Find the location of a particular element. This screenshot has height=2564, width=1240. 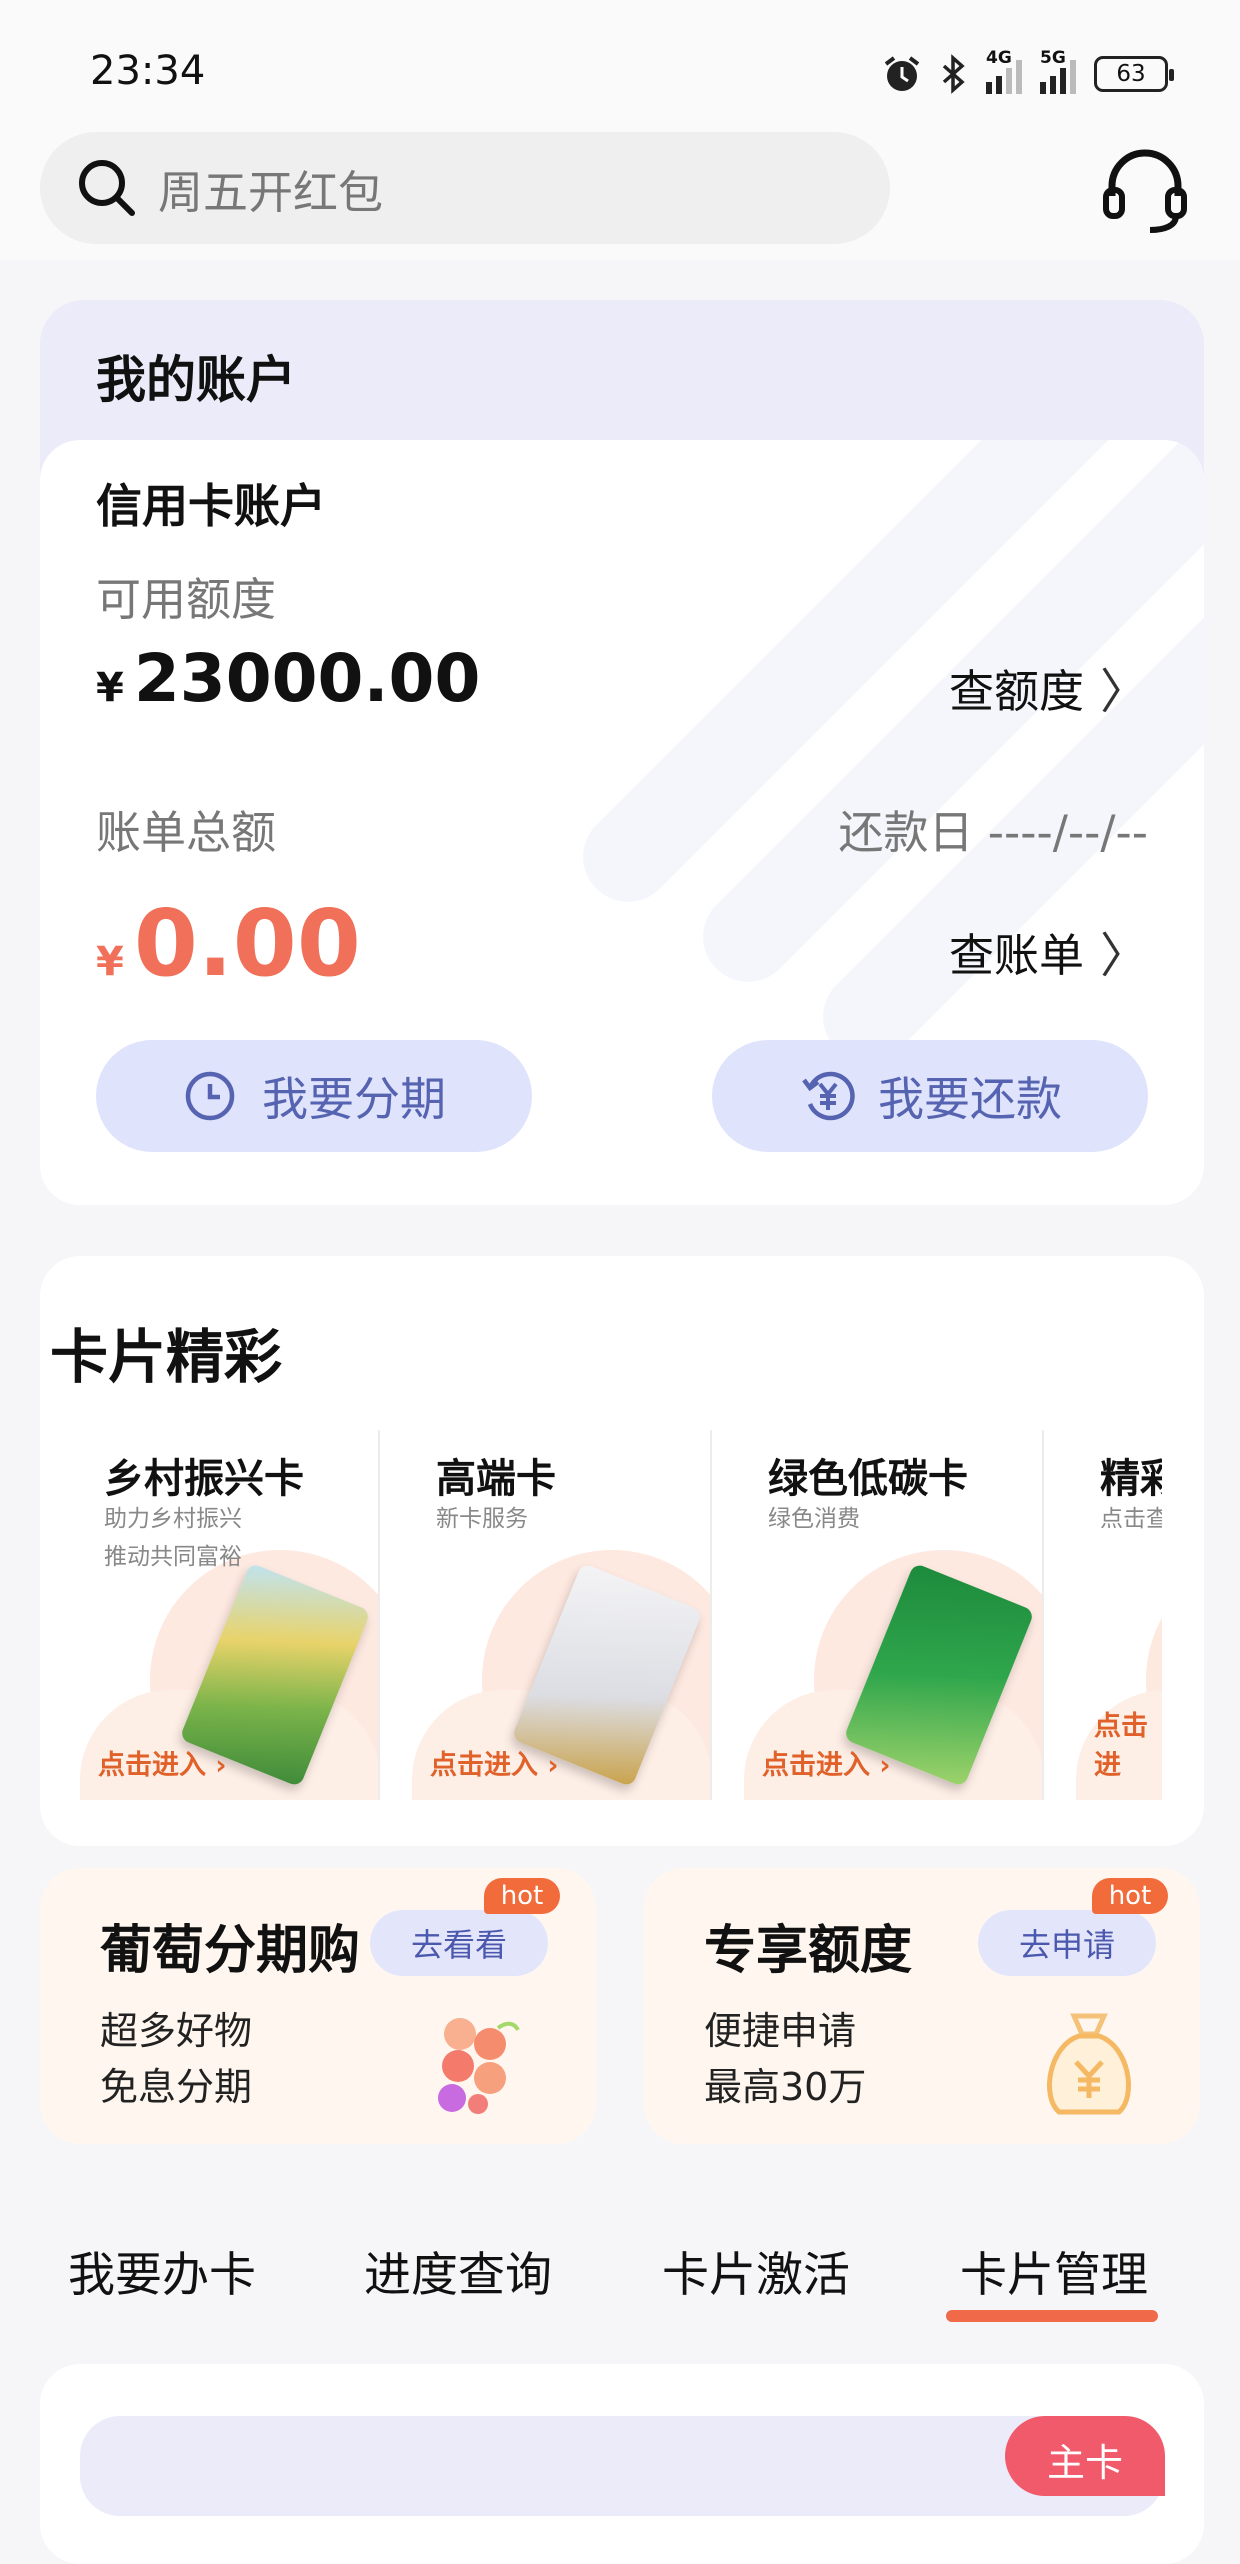

card-tile-rural: 乡村振兴卡 助力乡村振兴 推动共同富裕 点击进入 › is located at coordinates (230, 1615).